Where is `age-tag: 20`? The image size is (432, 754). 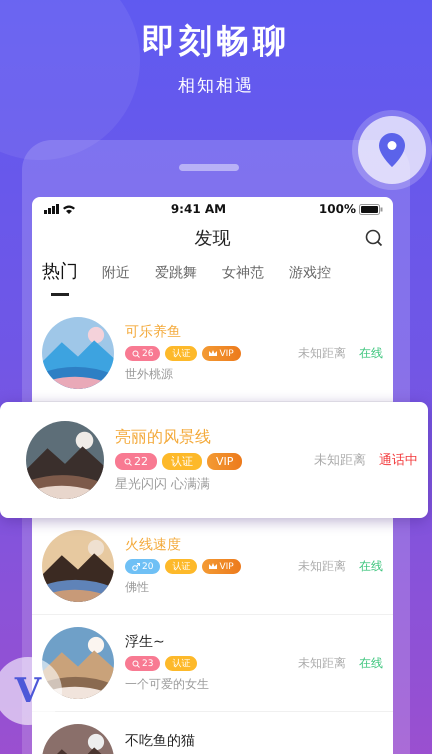
age-tag: 20 is located at coordinates (142, 566).